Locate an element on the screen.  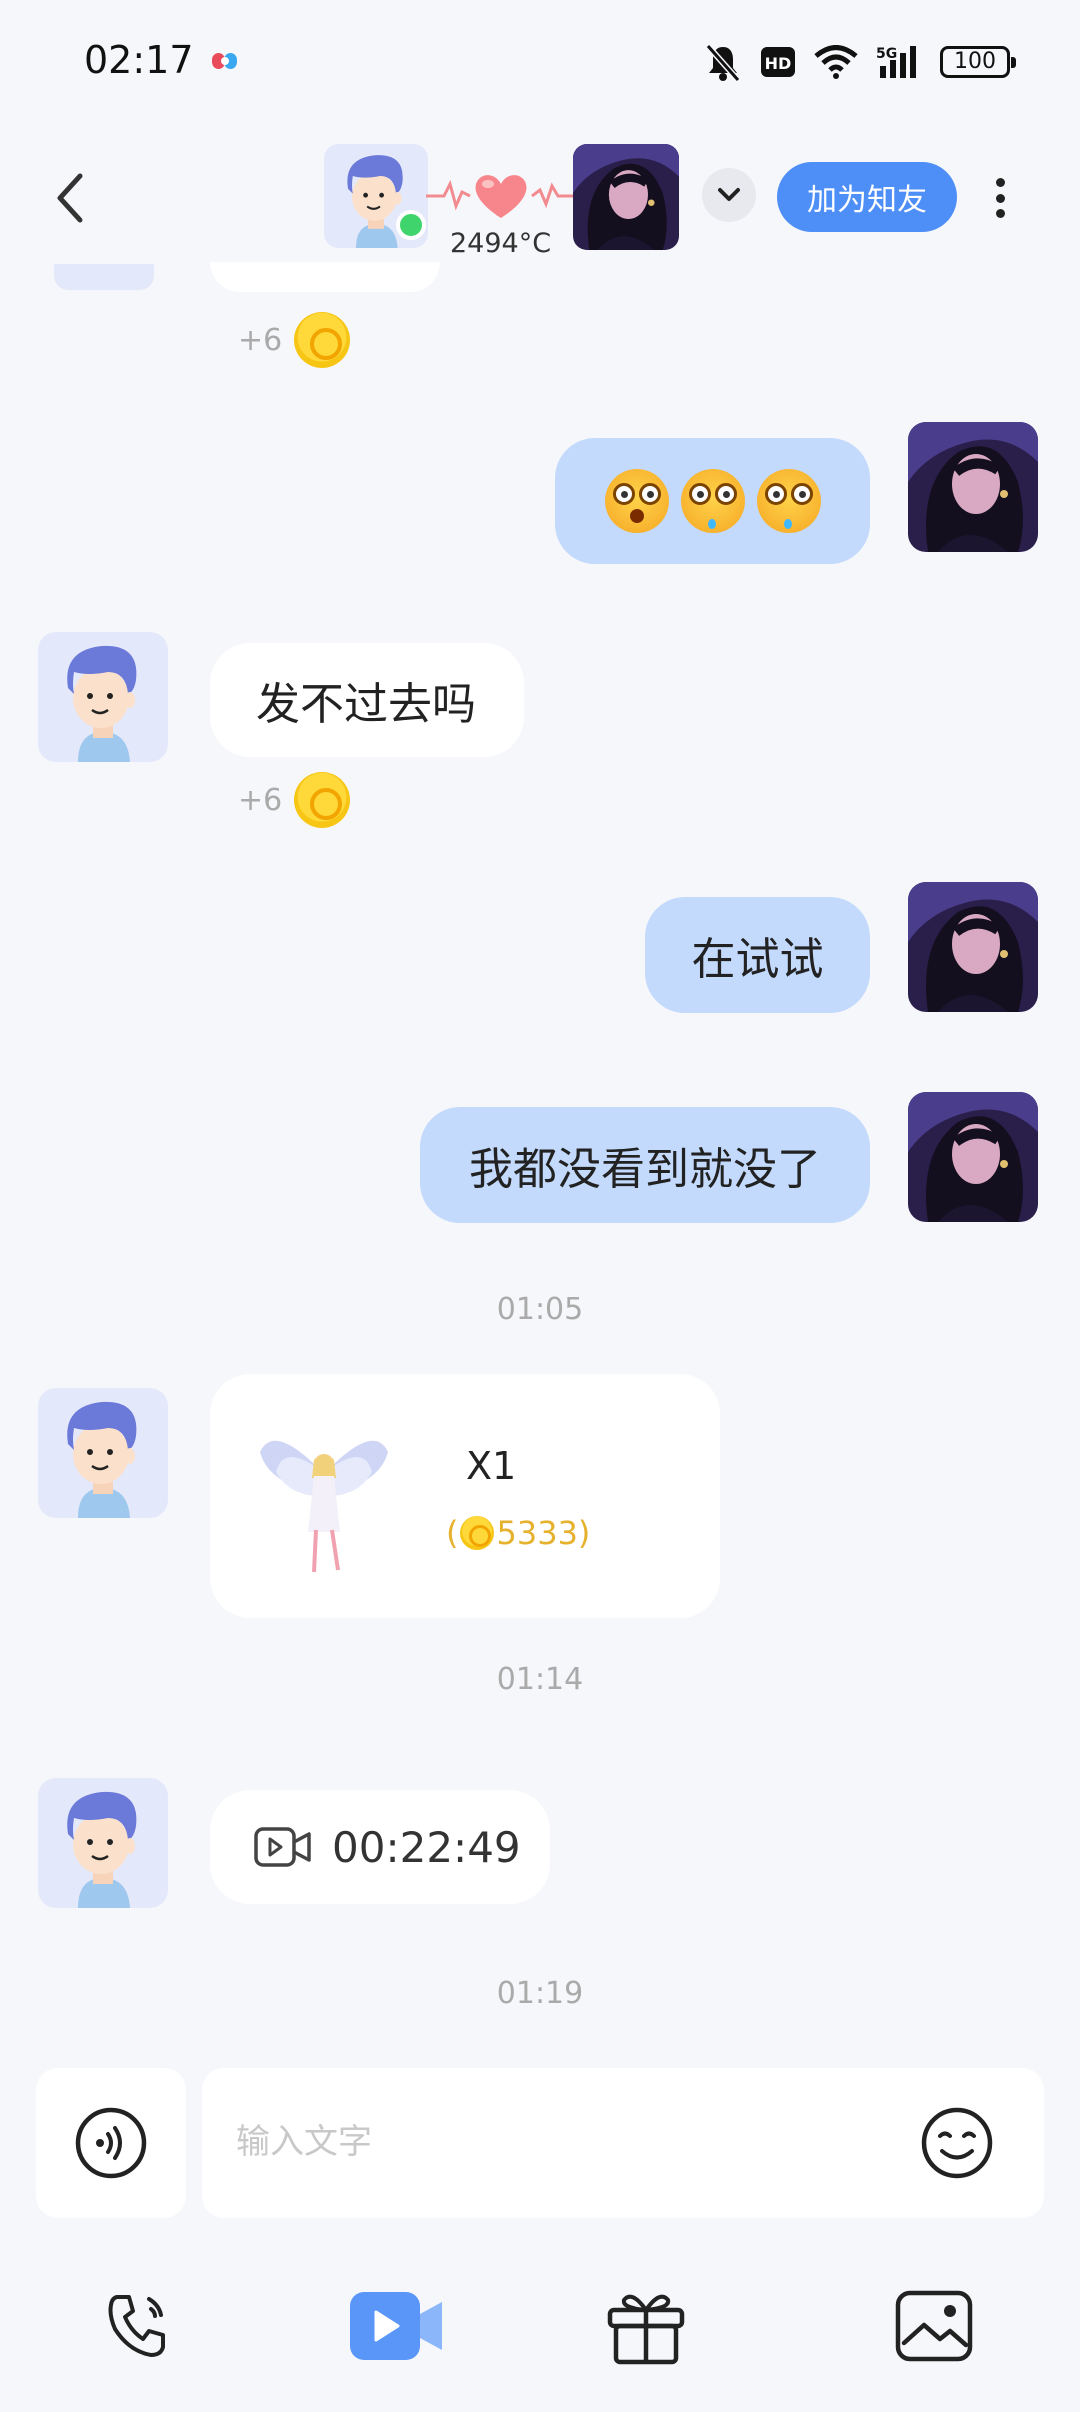
time-divider: 01:19 is located at coordinates (540, 1993).